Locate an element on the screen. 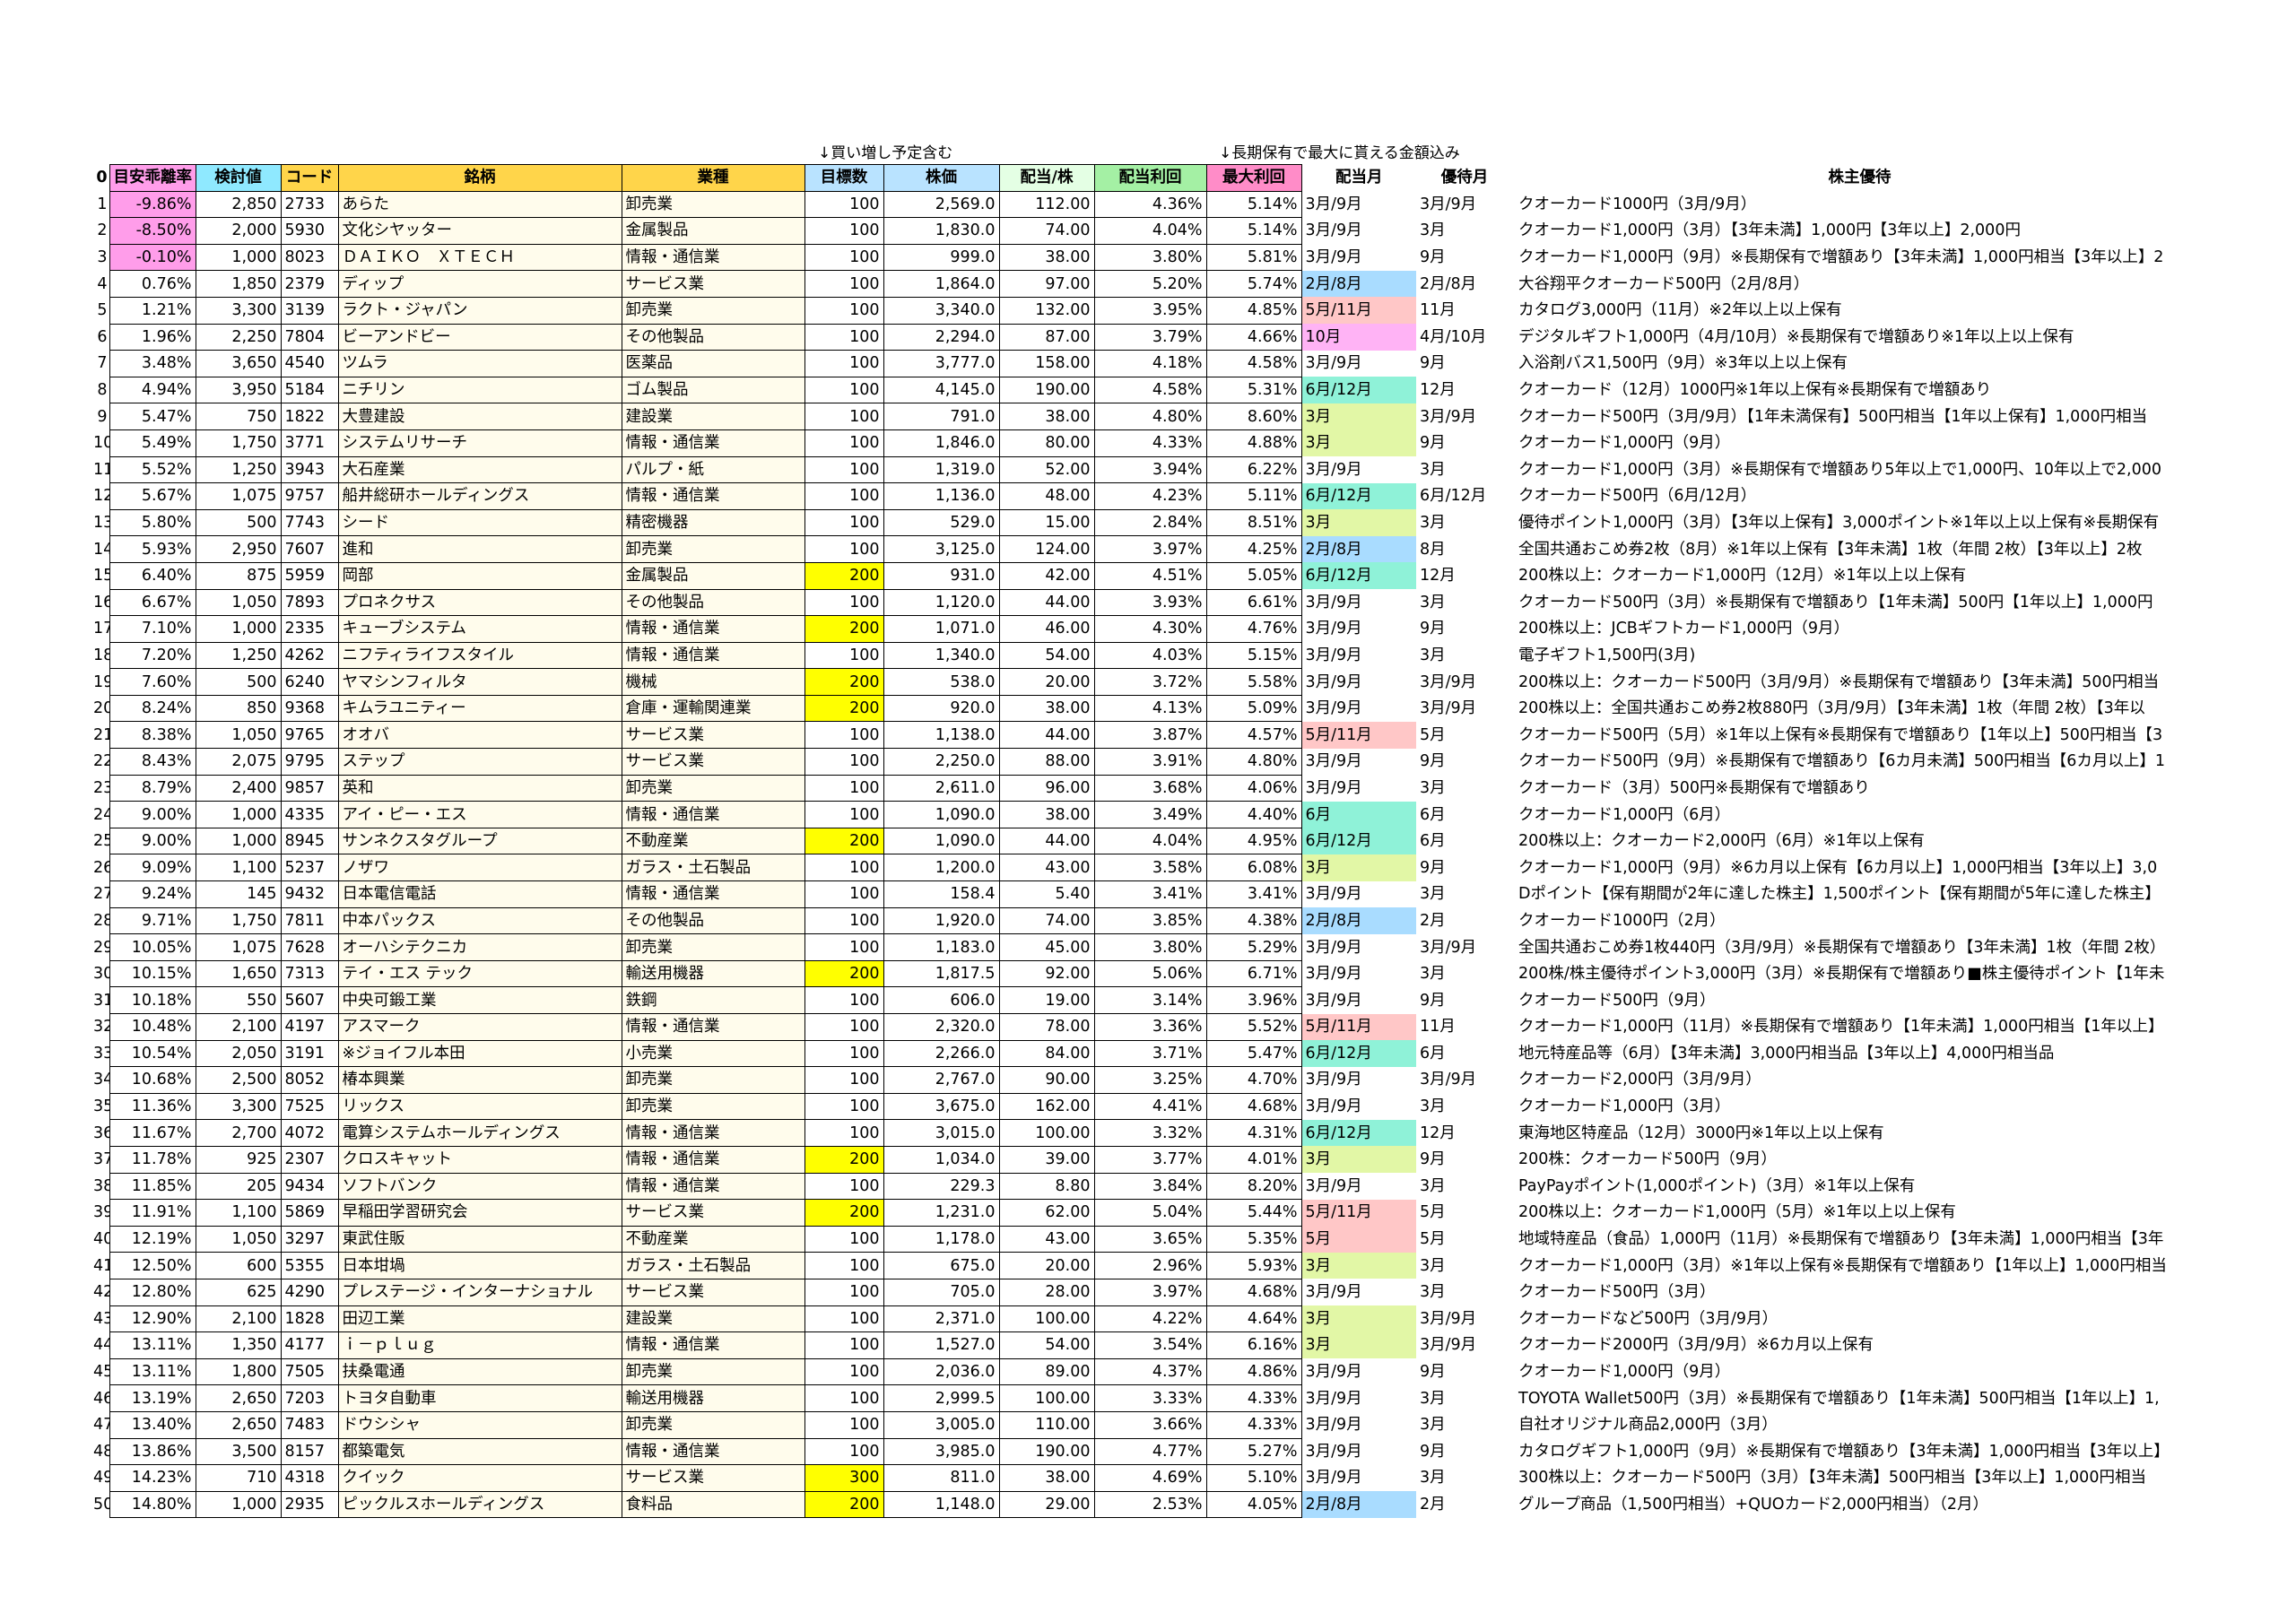 The image size is (2296, 1622). price-cell: 2,036.0 is located at coordinates (941, 1371).